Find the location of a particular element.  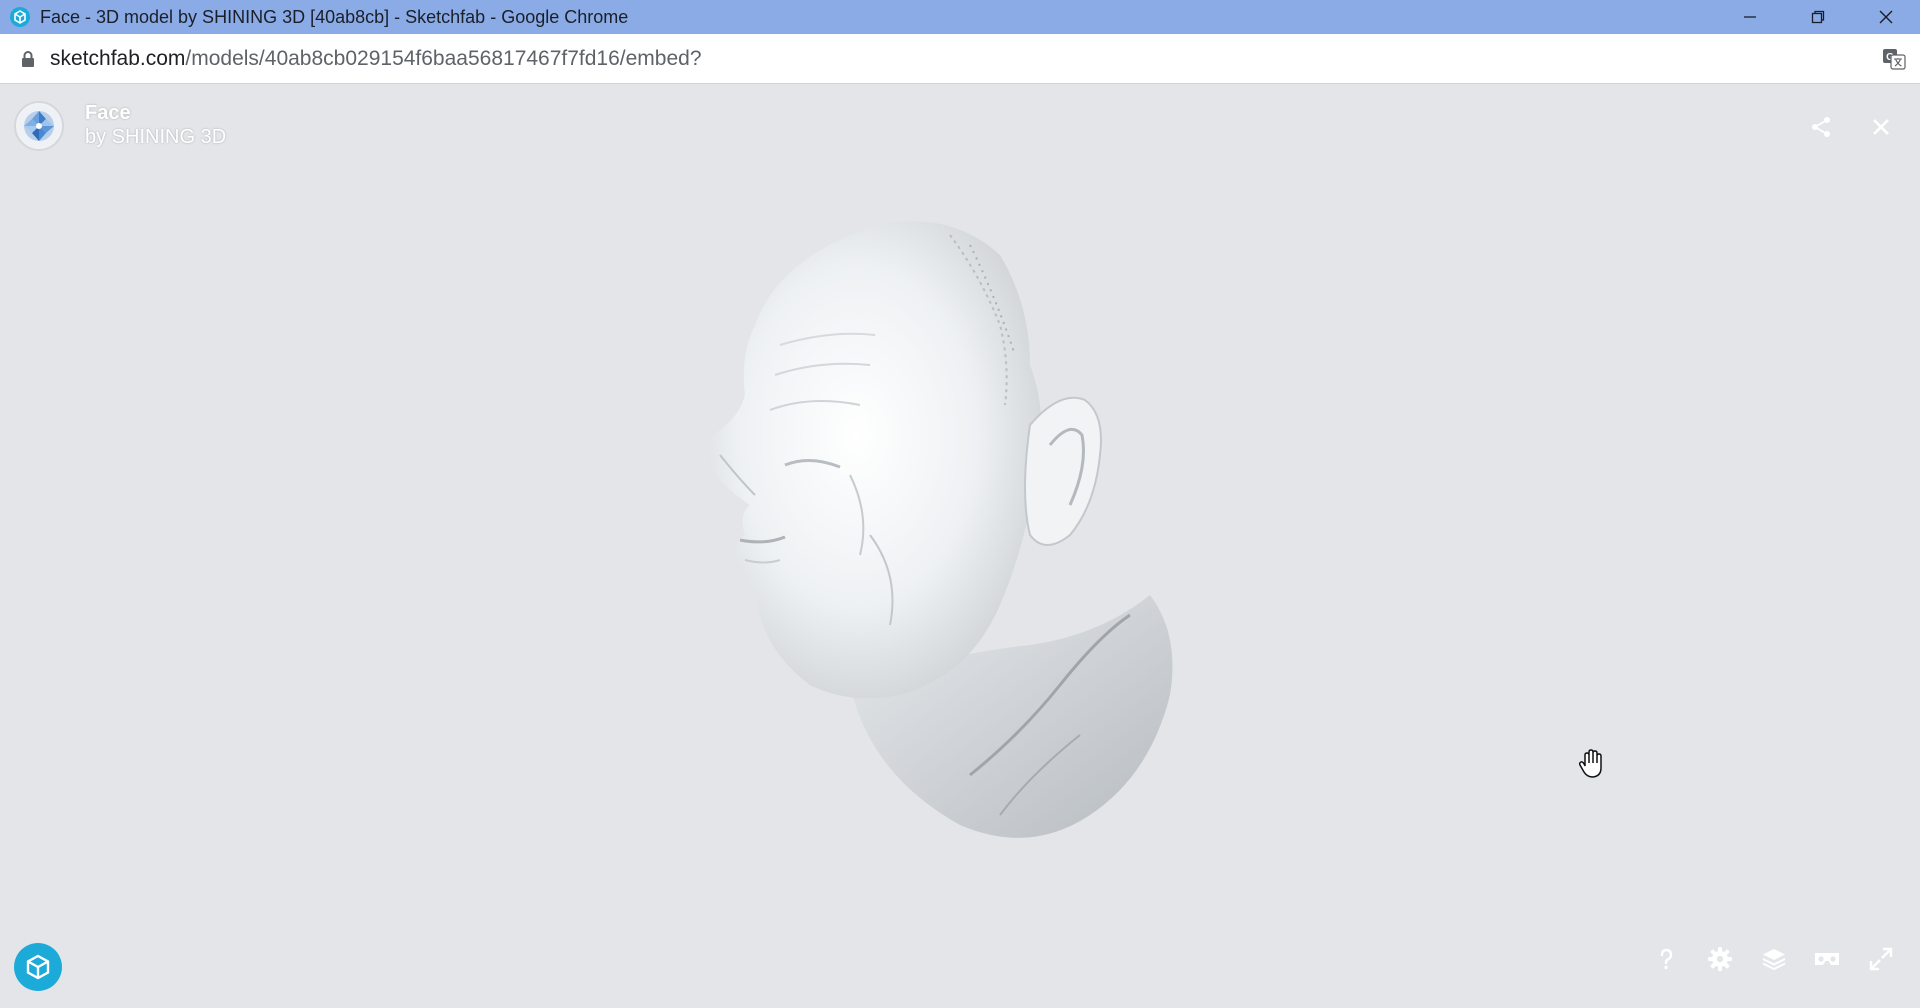

avatar-image-icon is located at coordinates (39, 126).